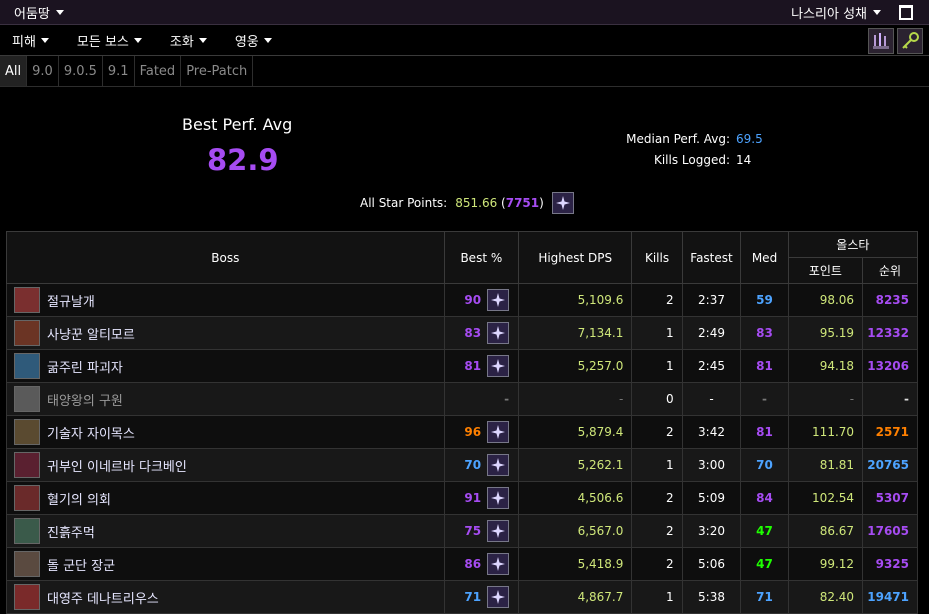 The width and height of the screenshot is (929, 614). Describe the element at coordinates (462, 498) in the screenshot. I see `table-row: 혈기의 의회 91 4,506.6 2 5:09 84 102.54 5307` at that location.